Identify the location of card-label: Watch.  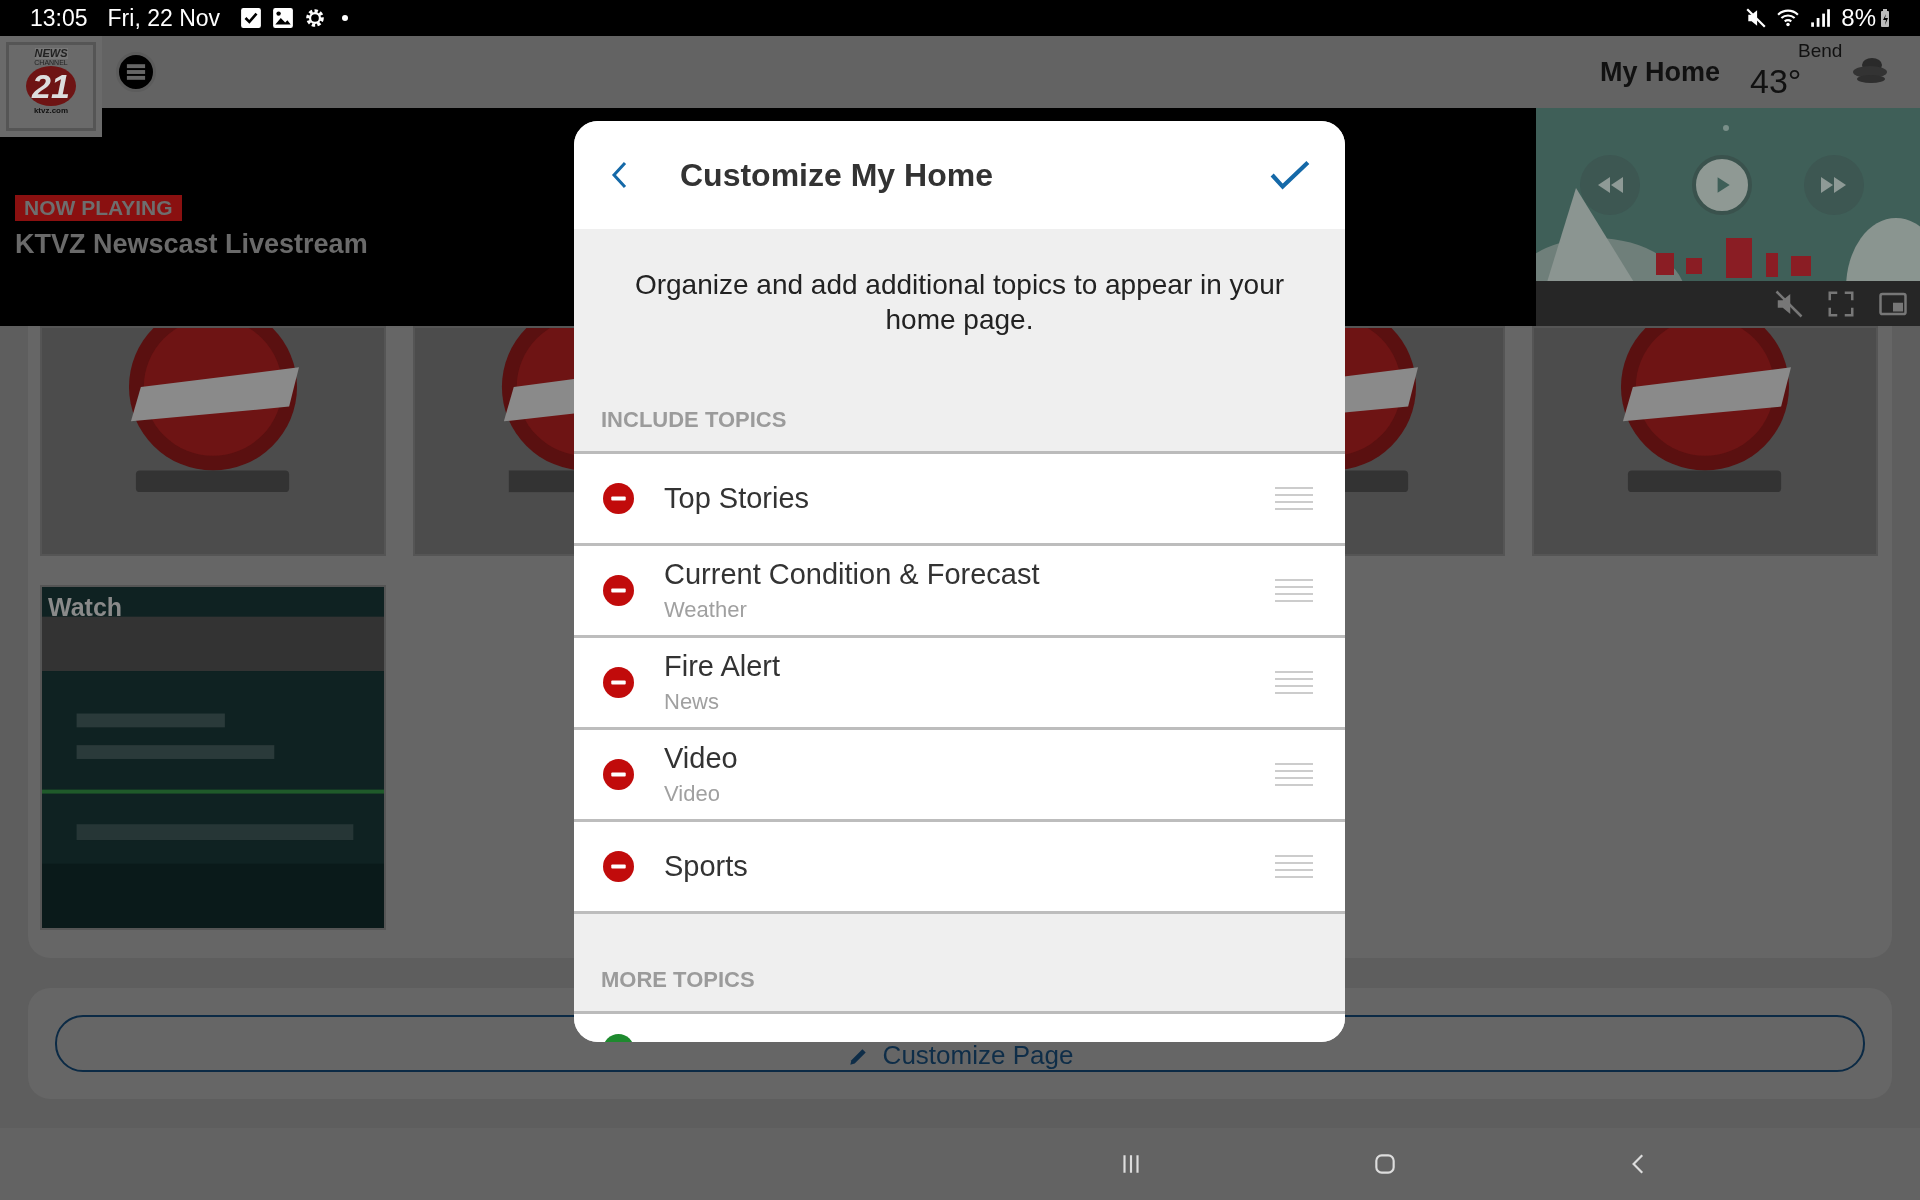
(85, 607).